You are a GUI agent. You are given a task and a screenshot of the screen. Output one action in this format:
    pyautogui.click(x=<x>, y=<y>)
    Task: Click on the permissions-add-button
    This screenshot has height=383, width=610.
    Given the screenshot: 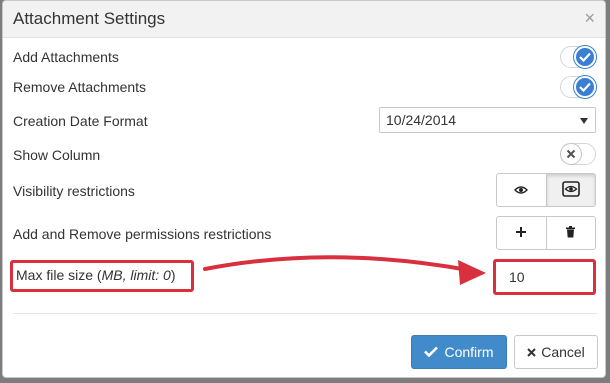 What is the action you would take?
    pyautogui.click(x=521, y=233)
    